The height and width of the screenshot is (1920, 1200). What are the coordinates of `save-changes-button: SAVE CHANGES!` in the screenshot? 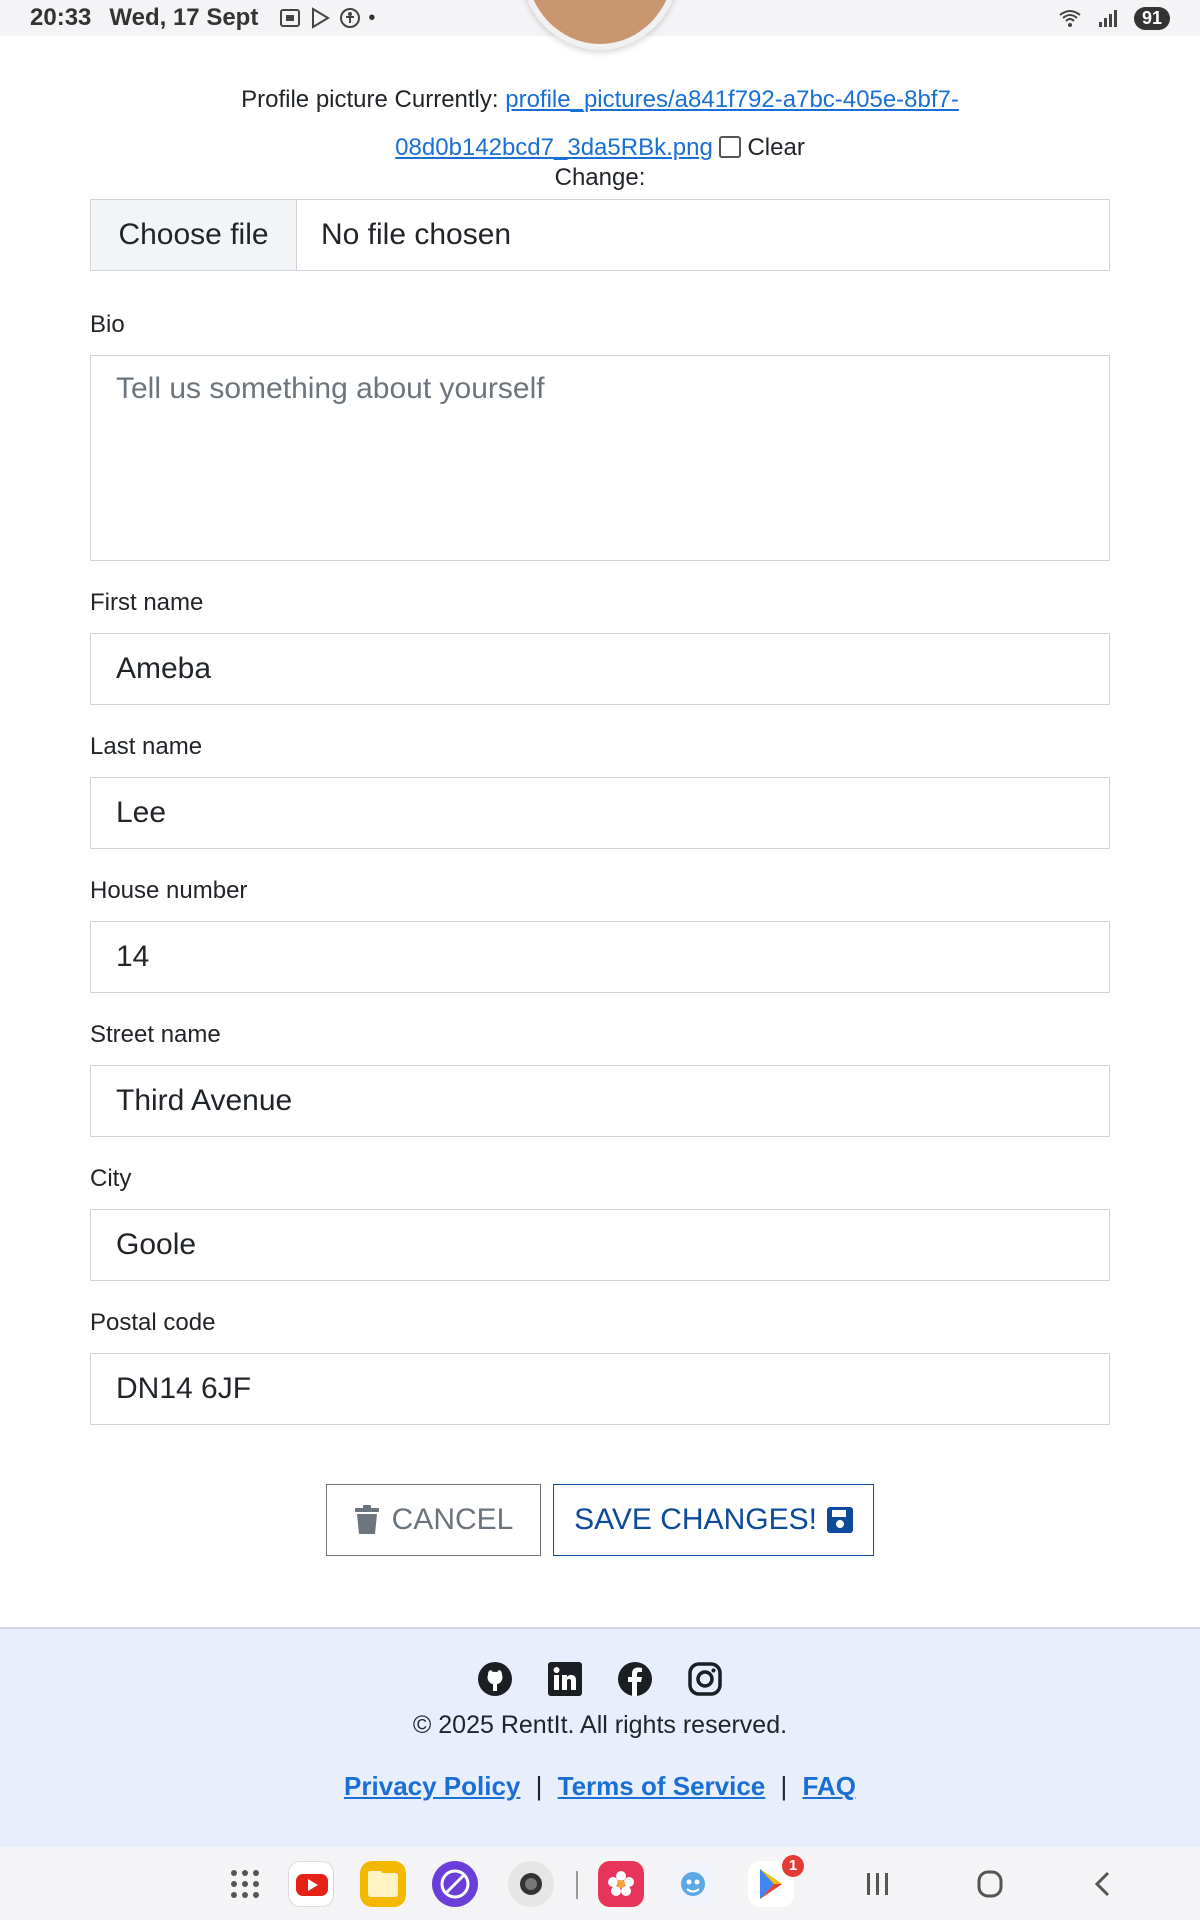 It's located at (713, 1520).